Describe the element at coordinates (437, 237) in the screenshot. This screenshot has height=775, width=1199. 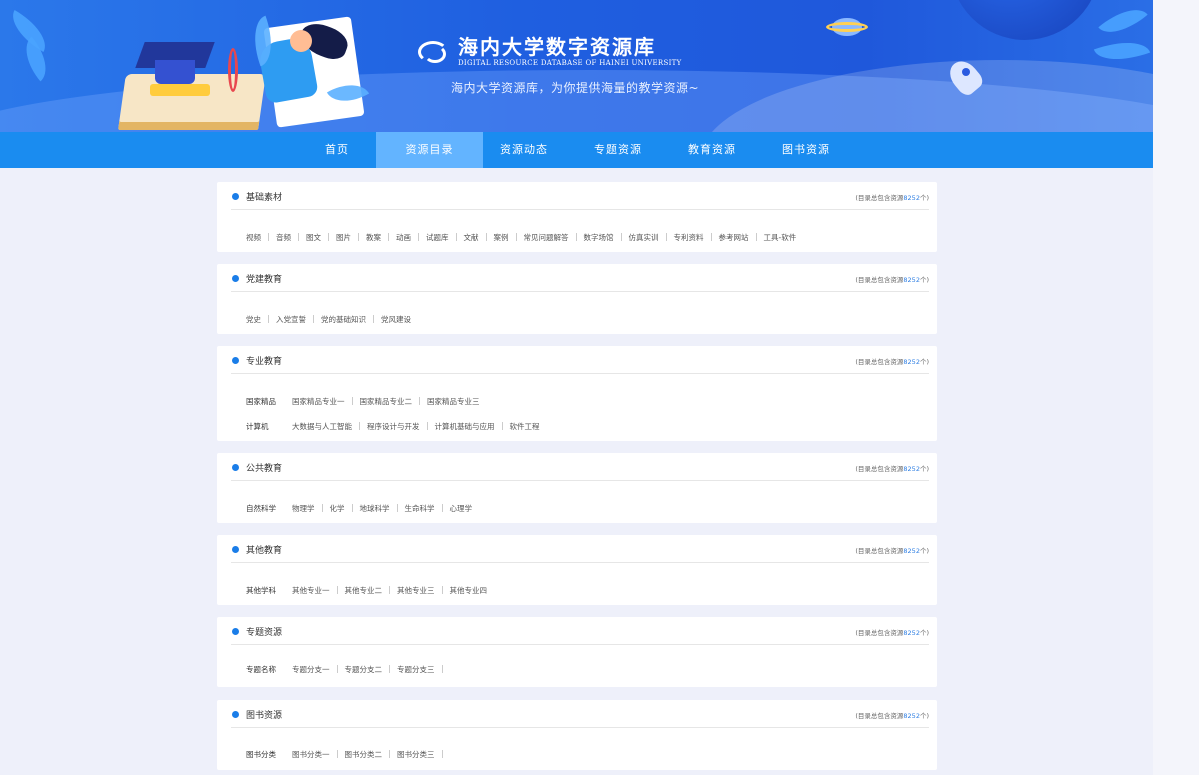
I see `category-link: 试题库` at that location.